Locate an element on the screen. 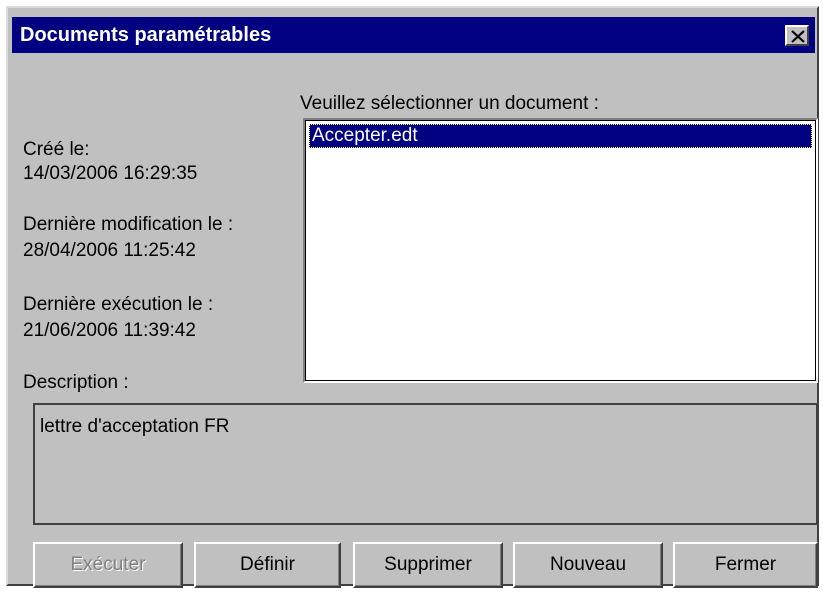 The width and height of the screenshot is (823, 593). close-dialog-button: Fermer is located at coordinates (745, 565).